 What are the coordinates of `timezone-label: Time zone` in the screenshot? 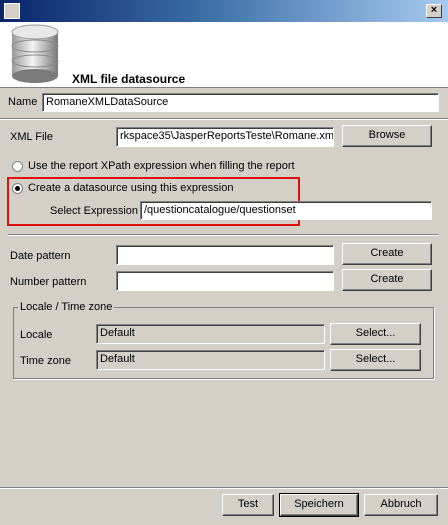 It's located at (45, 361).